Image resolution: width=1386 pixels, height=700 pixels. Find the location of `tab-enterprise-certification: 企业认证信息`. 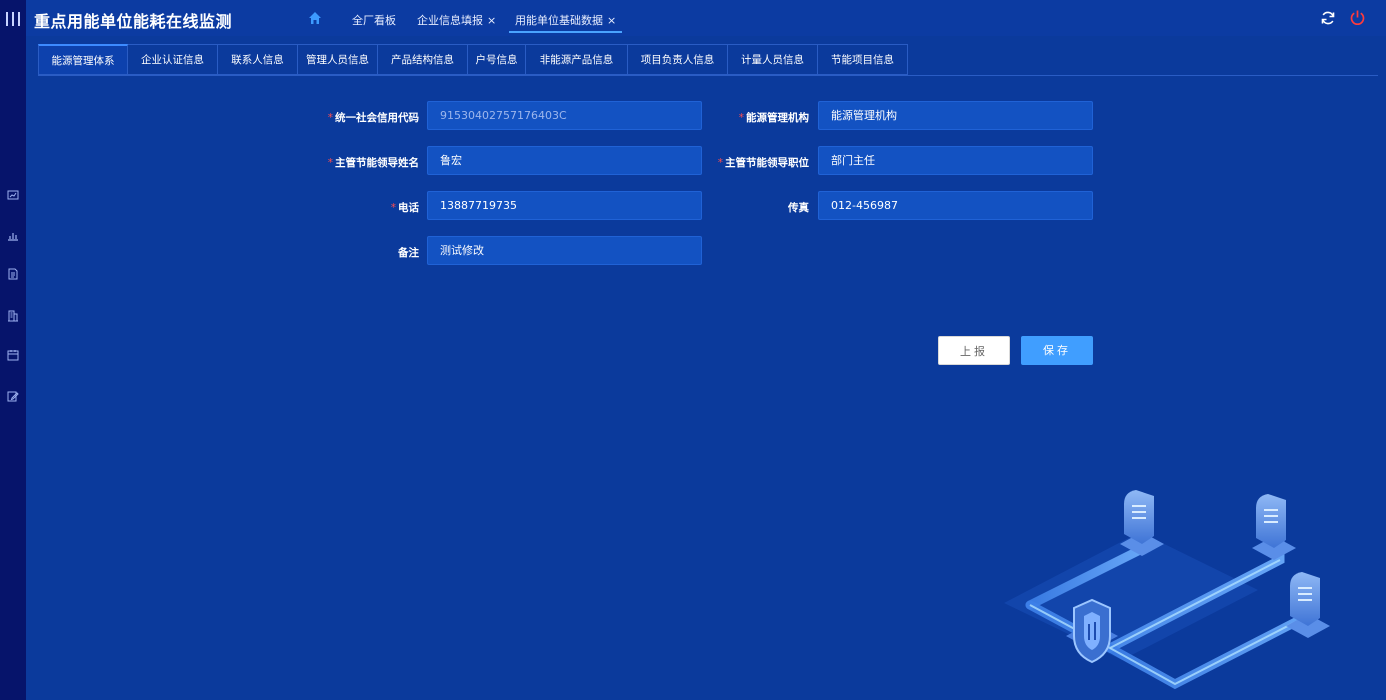

tab-enterprise-certification: 企业认证信息 is located at coordinates (173, 59).